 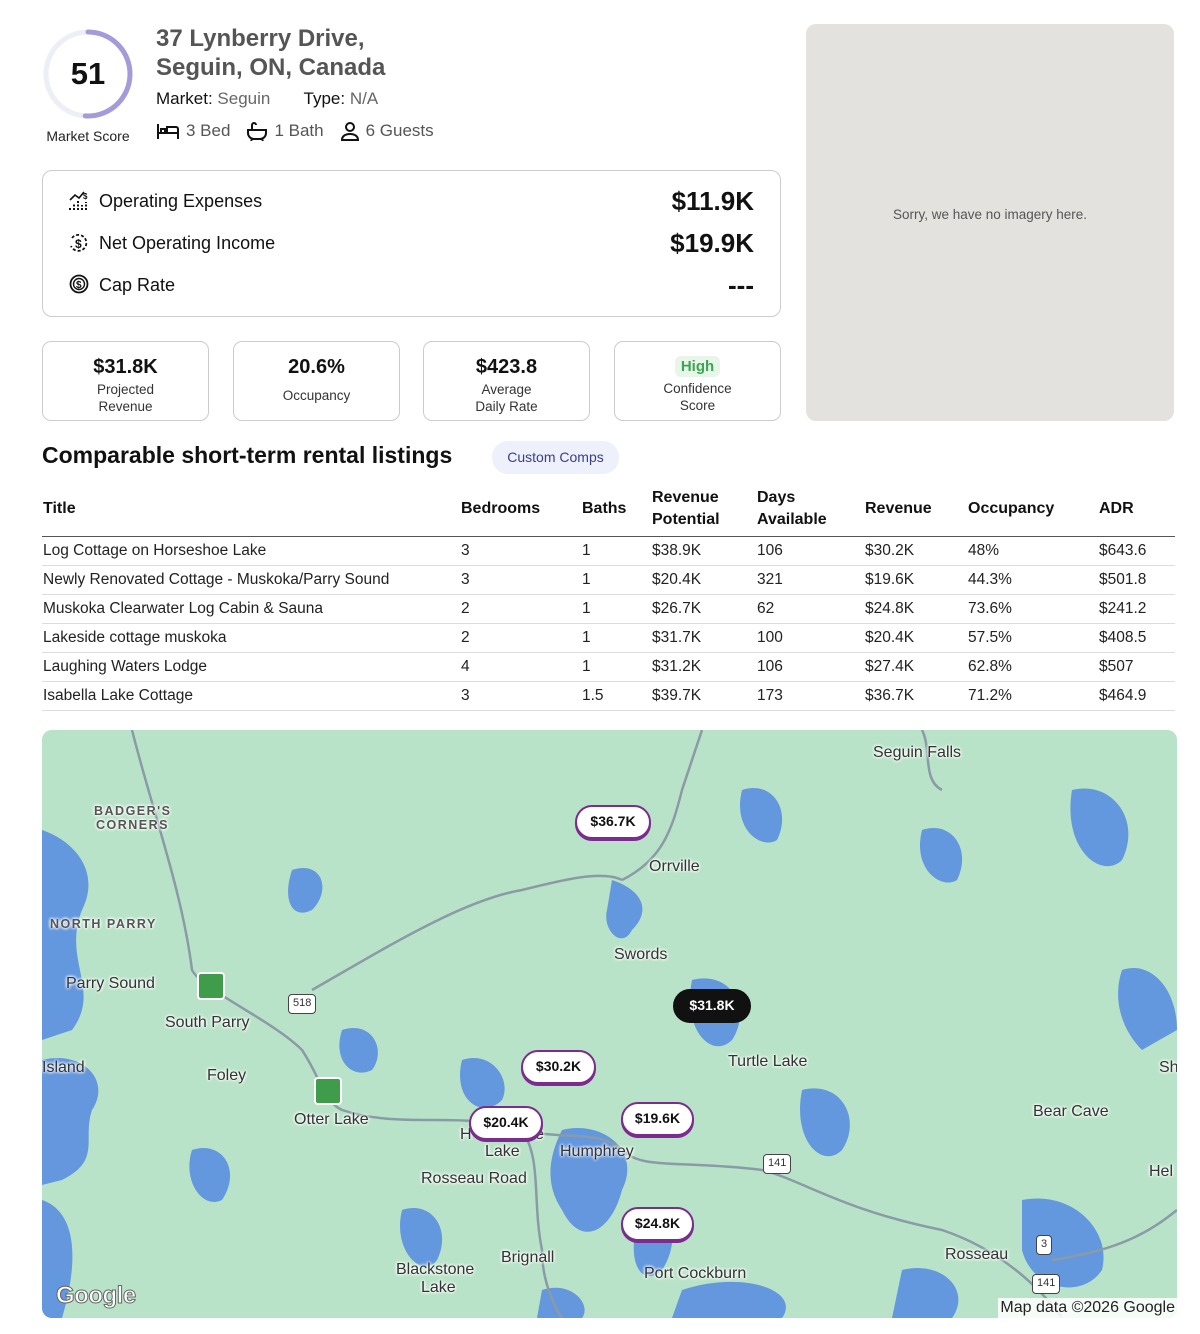 I want to click on cell-title: Lakeside cottage muskoka, so click(x=251, y=638).